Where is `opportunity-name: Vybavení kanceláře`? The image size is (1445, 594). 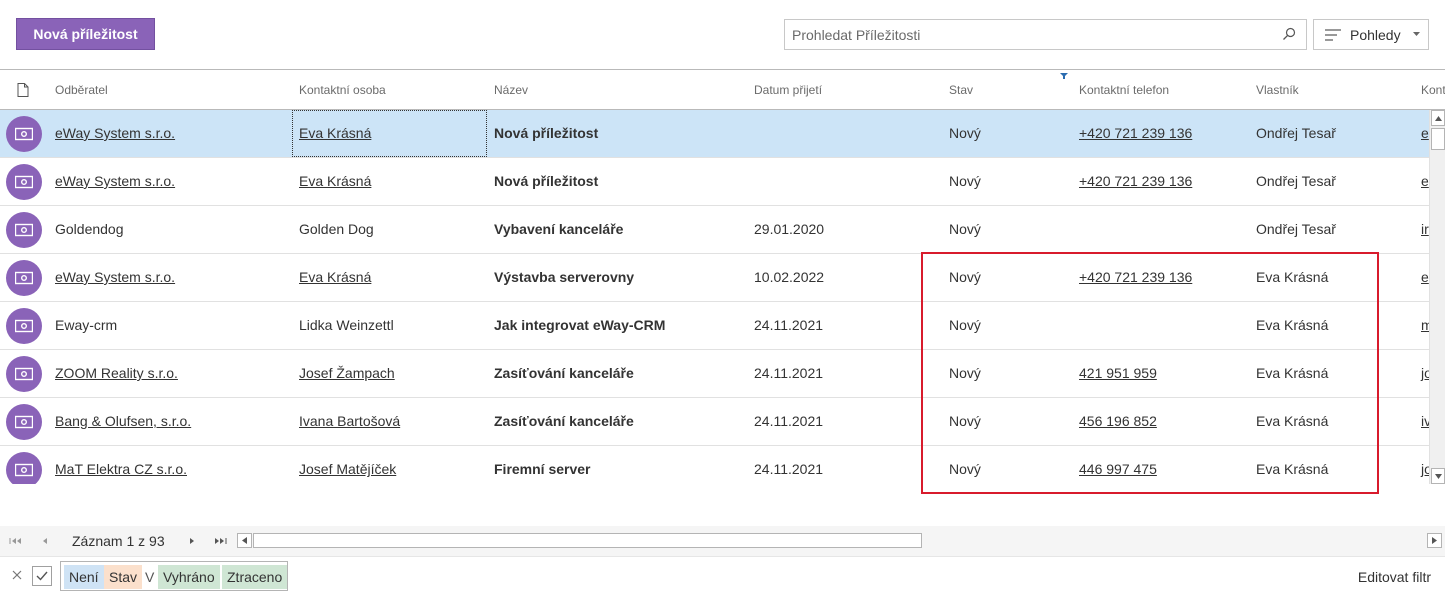
opportunity-name: Vybavení kanceláře is located at coordinates (559, 229).